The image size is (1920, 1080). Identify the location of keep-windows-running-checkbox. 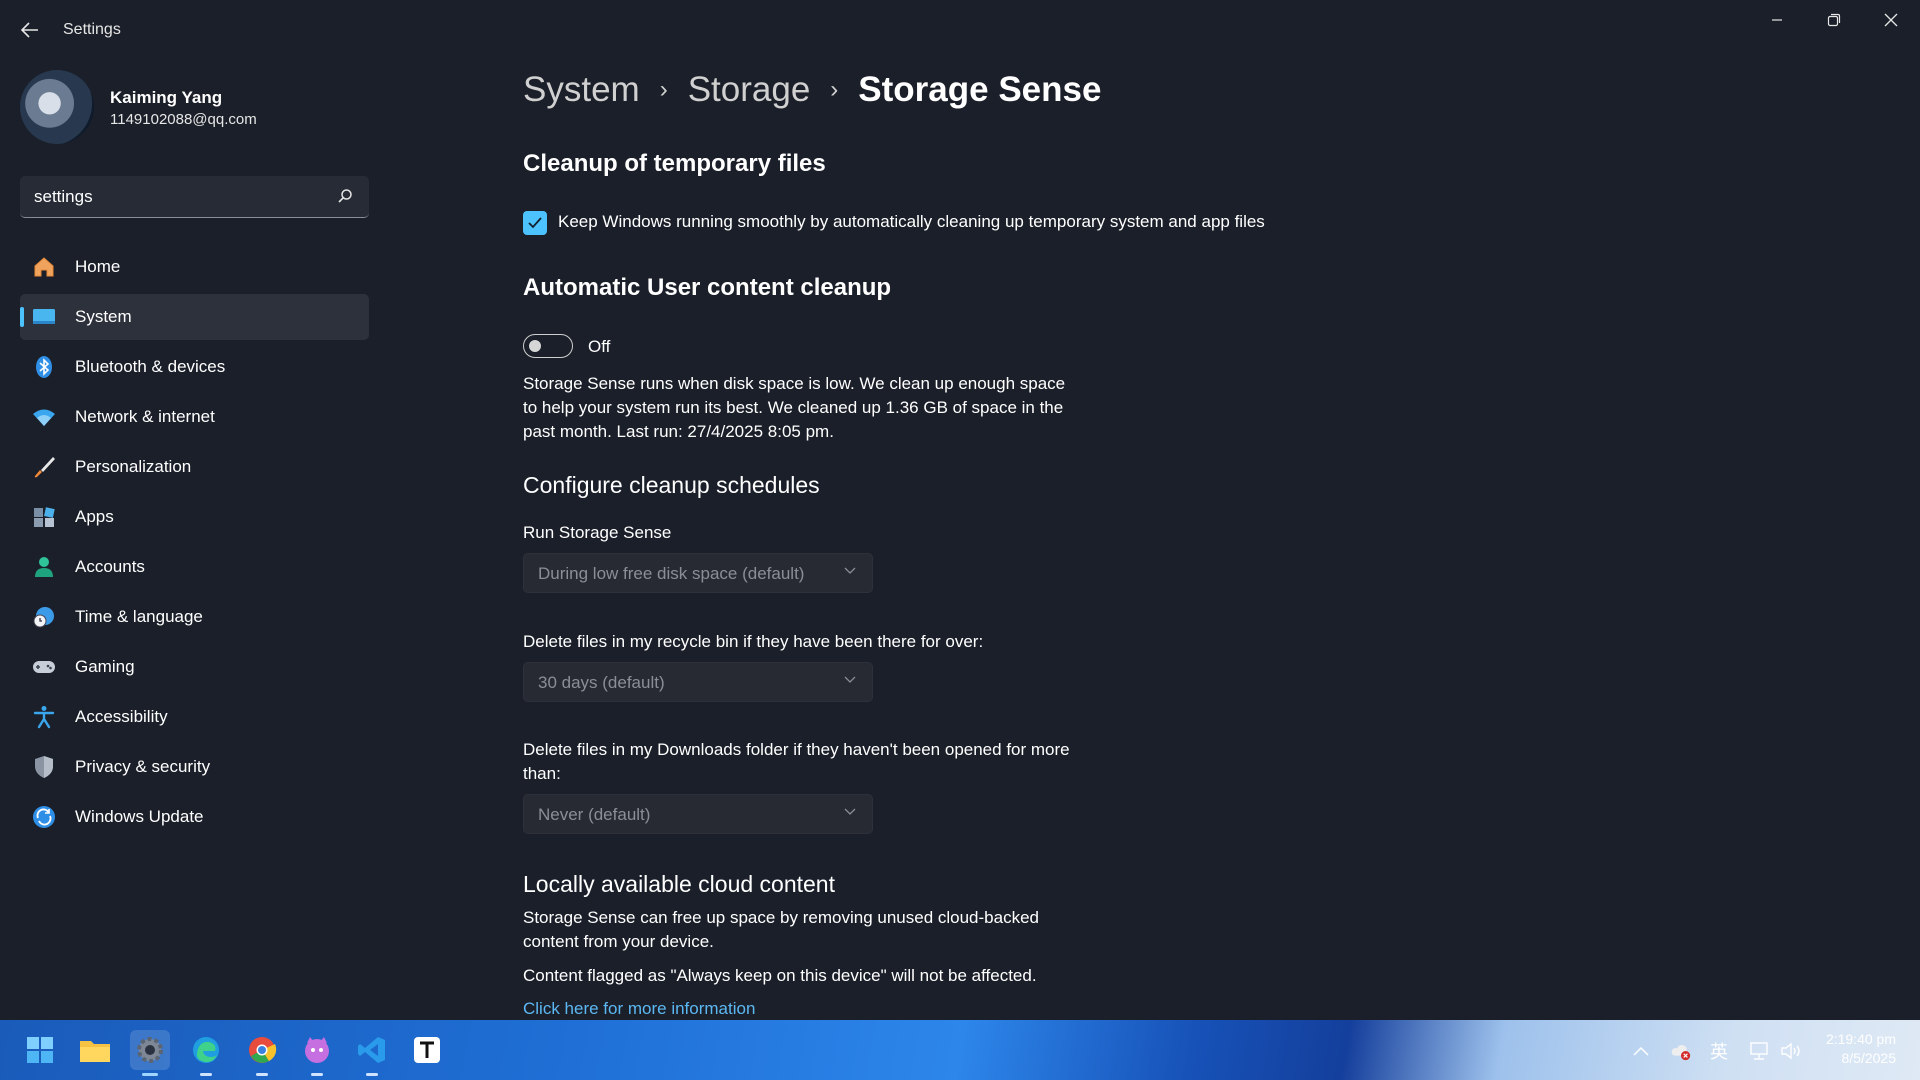
(535, 223).